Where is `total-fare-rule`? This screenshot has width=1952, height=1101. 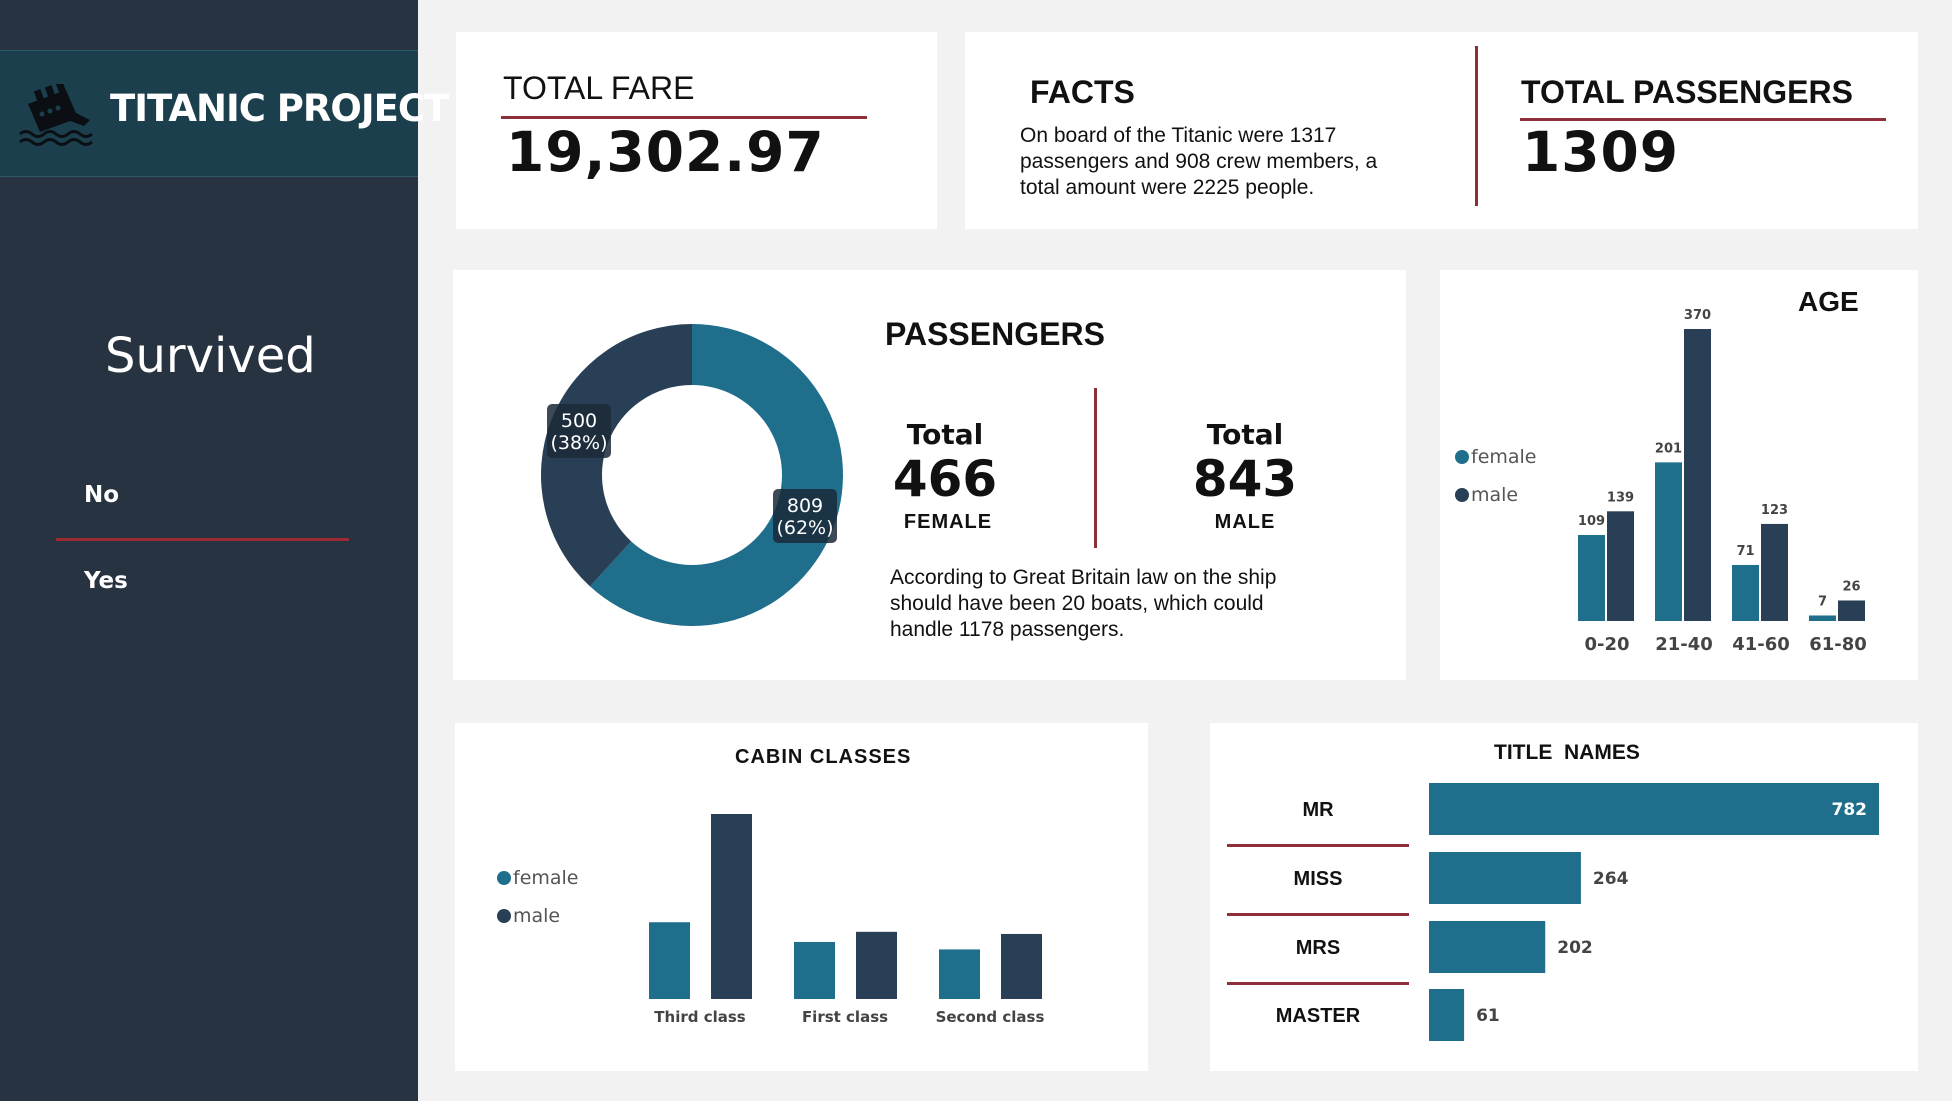 total-fare-rule is located at coordinates (684, 117).